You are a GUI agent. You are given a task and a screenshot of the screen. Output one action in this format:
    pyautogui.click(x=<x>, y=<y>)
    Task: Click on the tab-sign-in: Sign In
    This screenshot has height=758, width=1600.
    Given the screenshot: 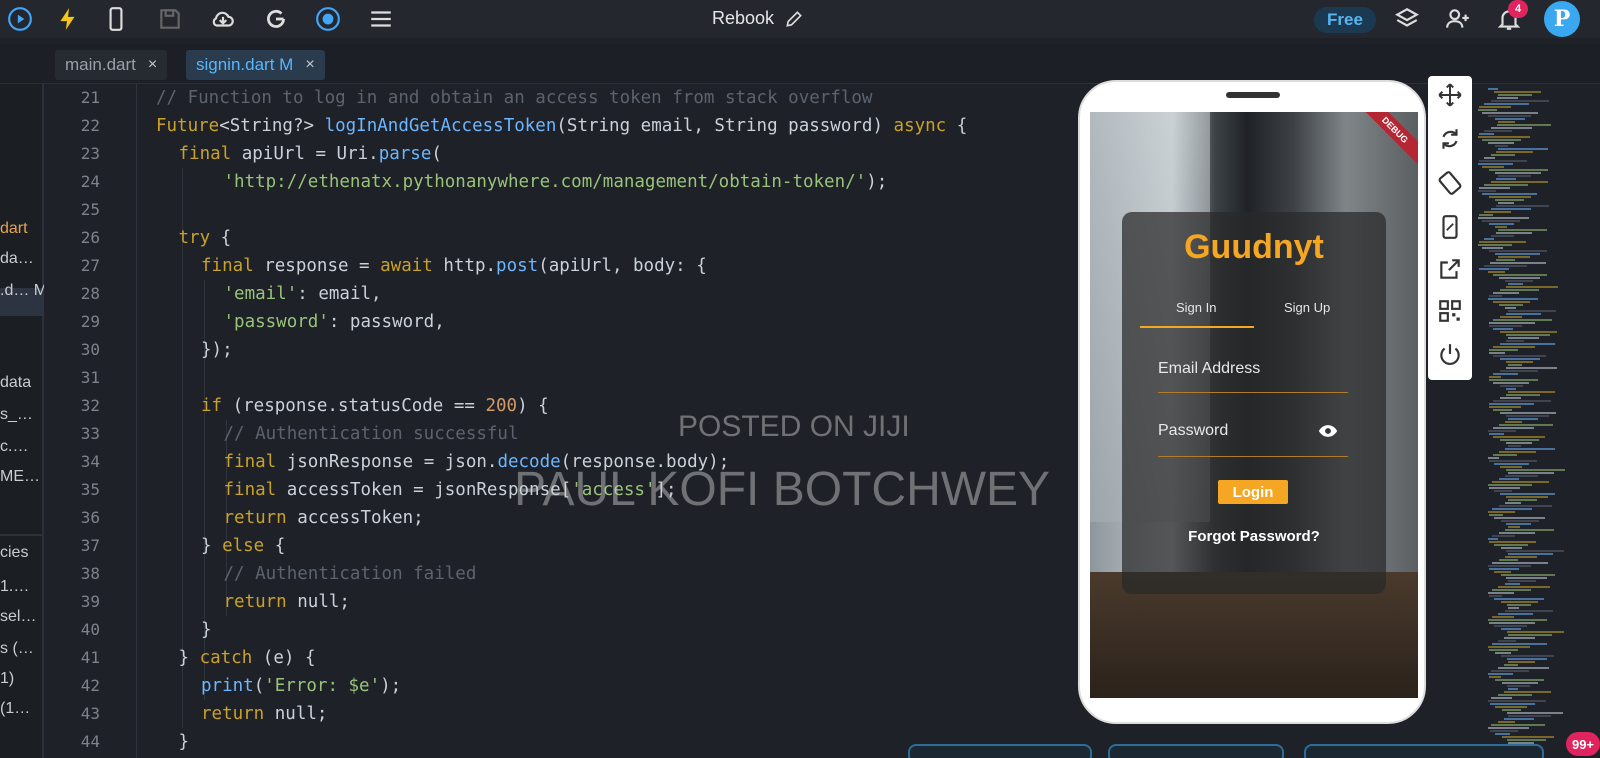 What is the action you would take?
    pyautogui.click(x=1196, y=307)
    